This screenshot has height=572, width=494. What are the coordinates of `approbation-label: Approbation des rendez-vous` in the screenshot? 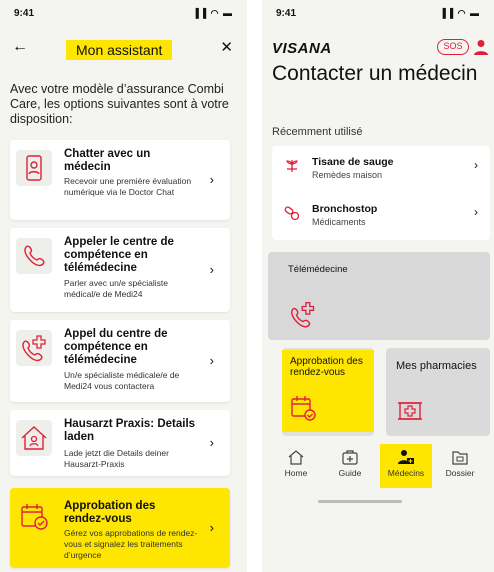 It's located at (326, 367).